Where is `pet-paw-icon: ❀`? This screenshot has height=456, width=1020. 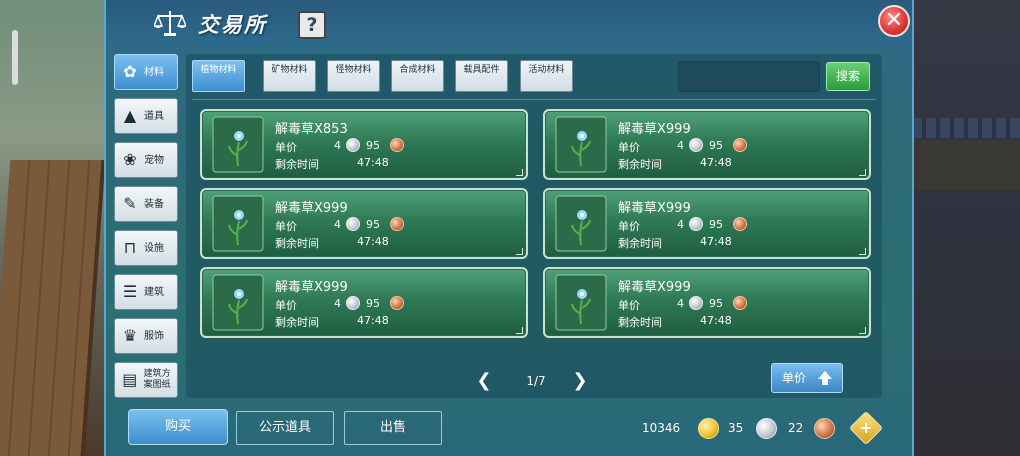
pet-paw-icon: ❀ is located at coordinates (130, 159).